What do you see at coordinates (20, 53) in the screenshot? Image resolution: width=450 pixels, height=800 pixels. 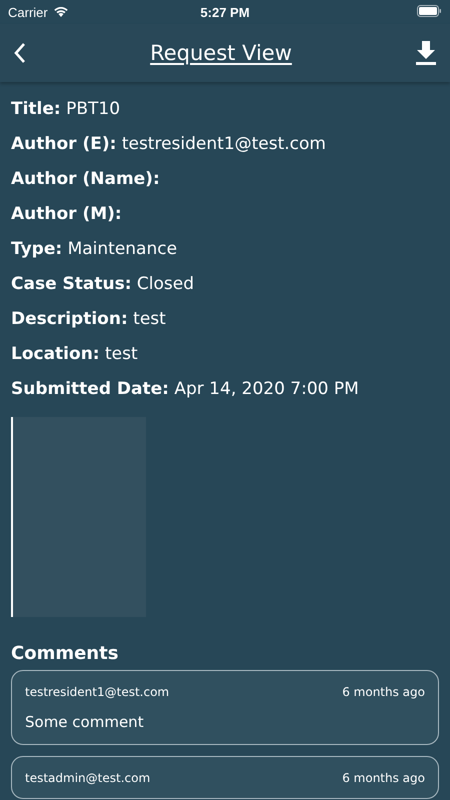 I see `back-button` at bounding box center [20, 53].